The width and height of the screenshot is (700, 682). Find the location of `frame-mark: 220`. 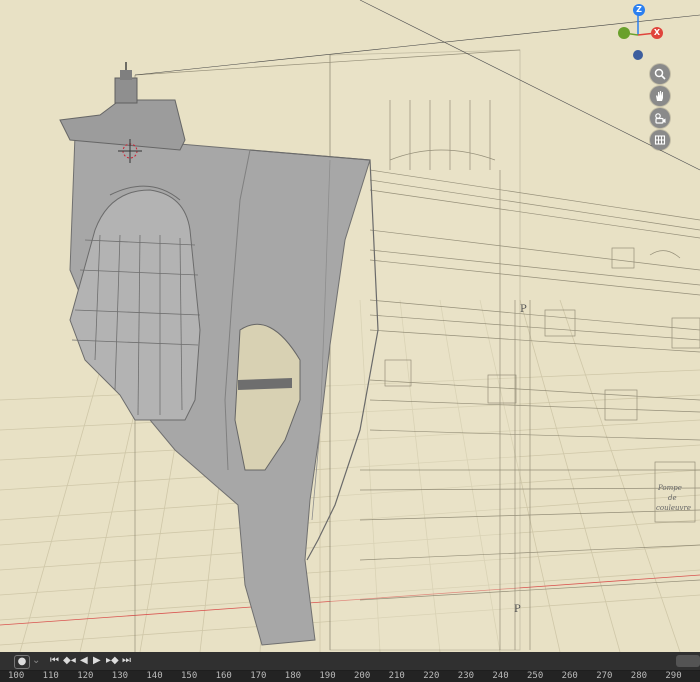

frame-mark: 220 is located at coordinates (431, 676).